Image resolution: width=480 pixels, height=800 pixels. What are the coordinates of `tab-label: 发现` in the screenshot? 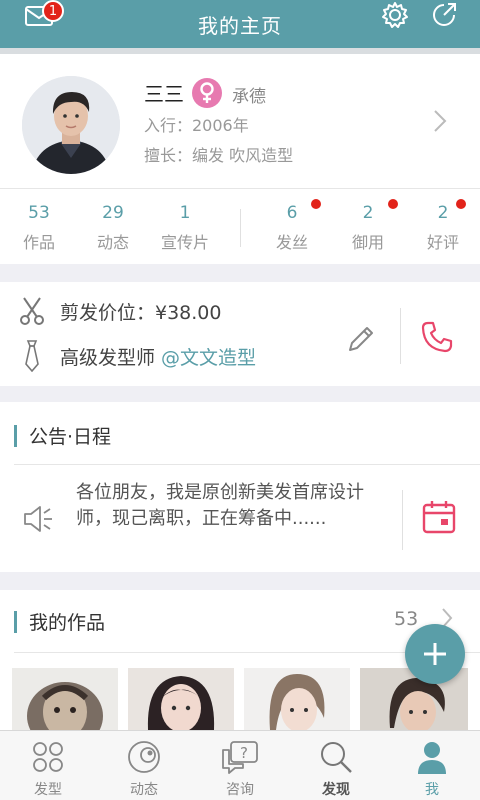 It's located at (336, 790).